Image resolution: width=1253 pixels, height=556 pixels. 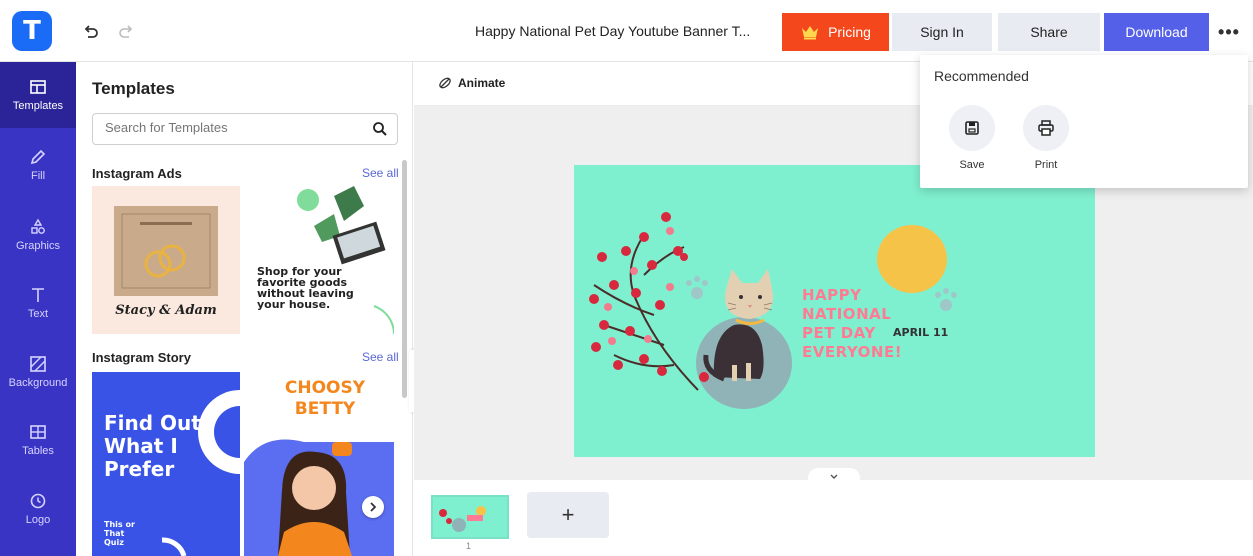 I want to click on chevron-right-icon, so click(x=373, y=507).